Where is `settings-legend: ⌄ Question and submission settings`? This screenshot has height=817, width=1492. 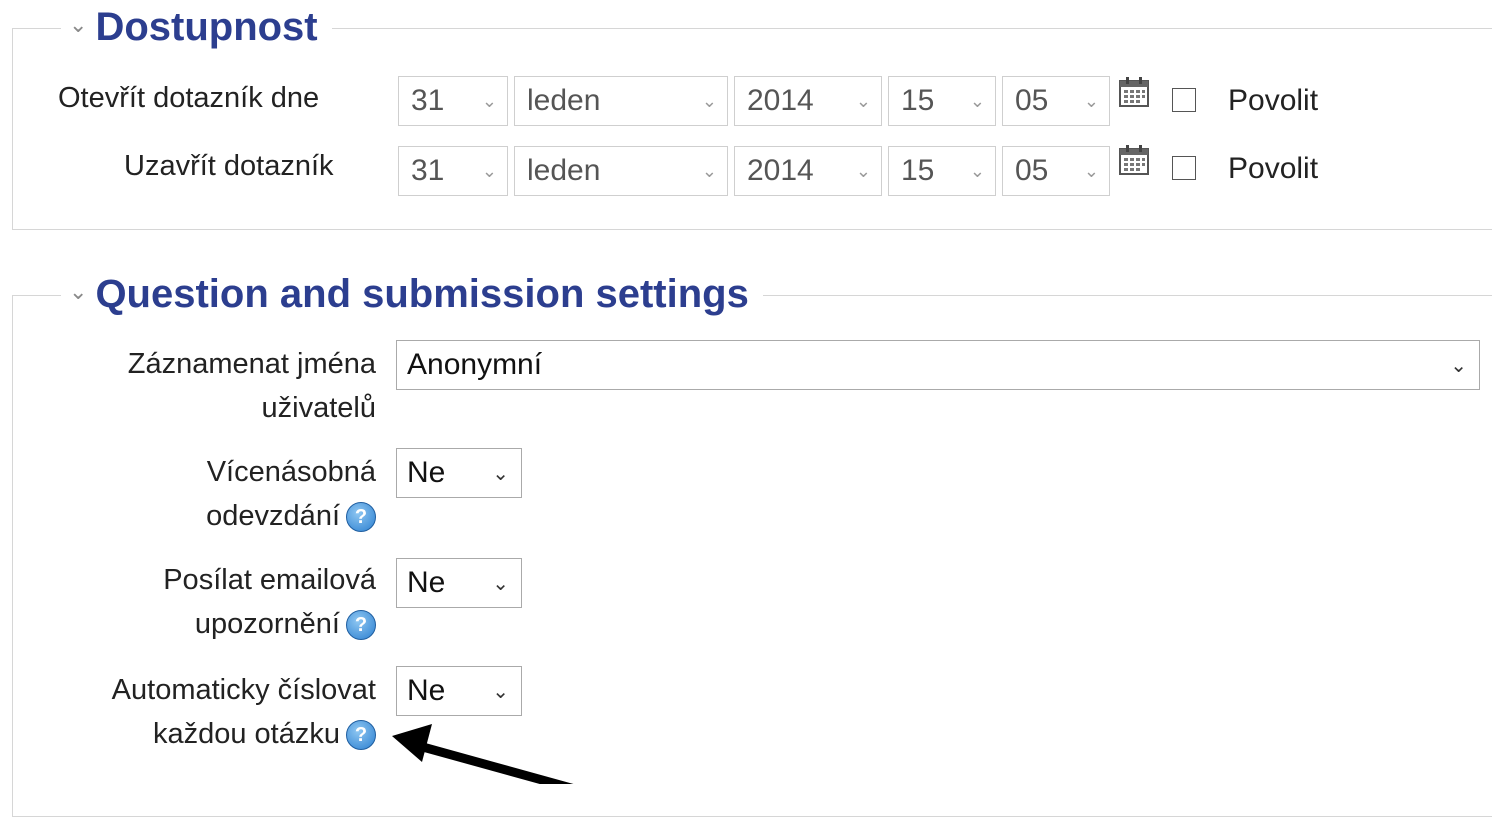 settings-legend: ⌄ Question and submission settings is located at coordinates (412, 294).